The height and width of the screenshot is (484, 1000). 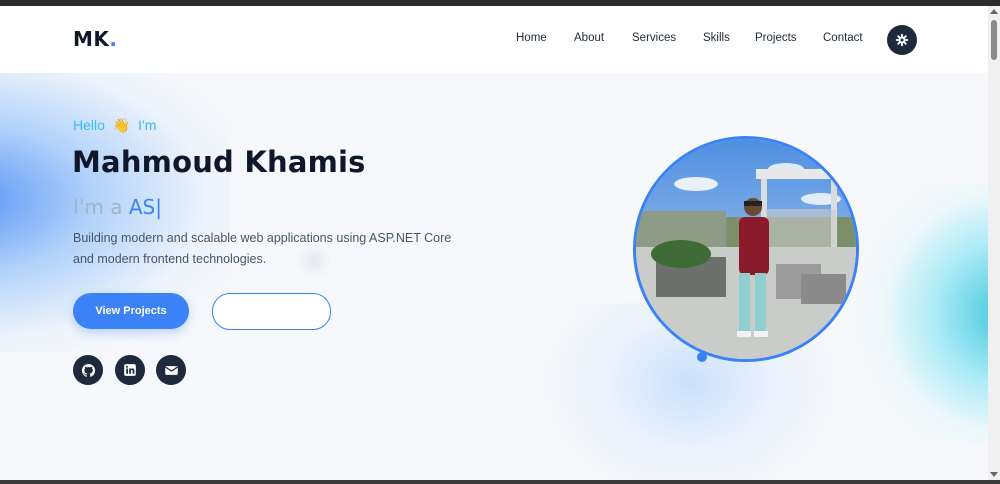 I want to click on profile-photo-illustration, so click(x=746, y=249).